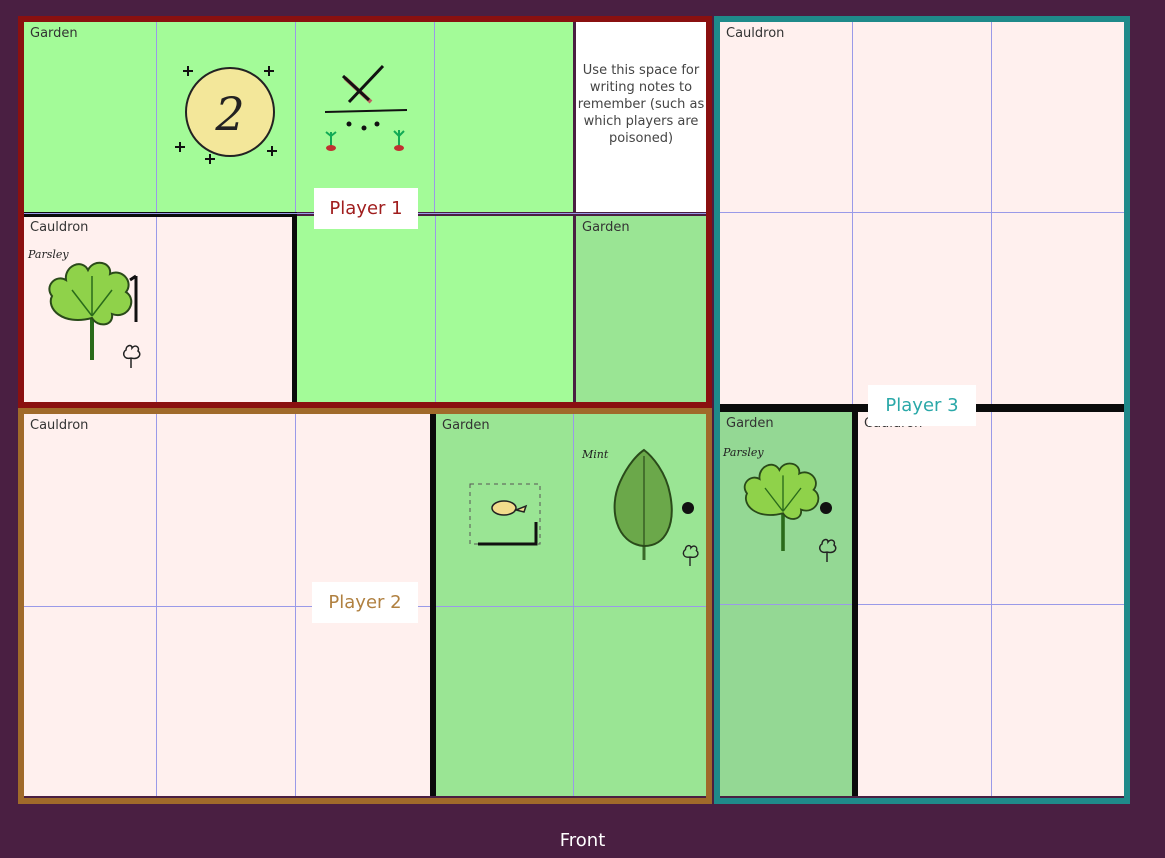 This screenshot has width=1165, height=858. What do you see at coordinates (582, 840) in the screenshot?
I see `side-indicator: Front` at bounding box center [582, 840].